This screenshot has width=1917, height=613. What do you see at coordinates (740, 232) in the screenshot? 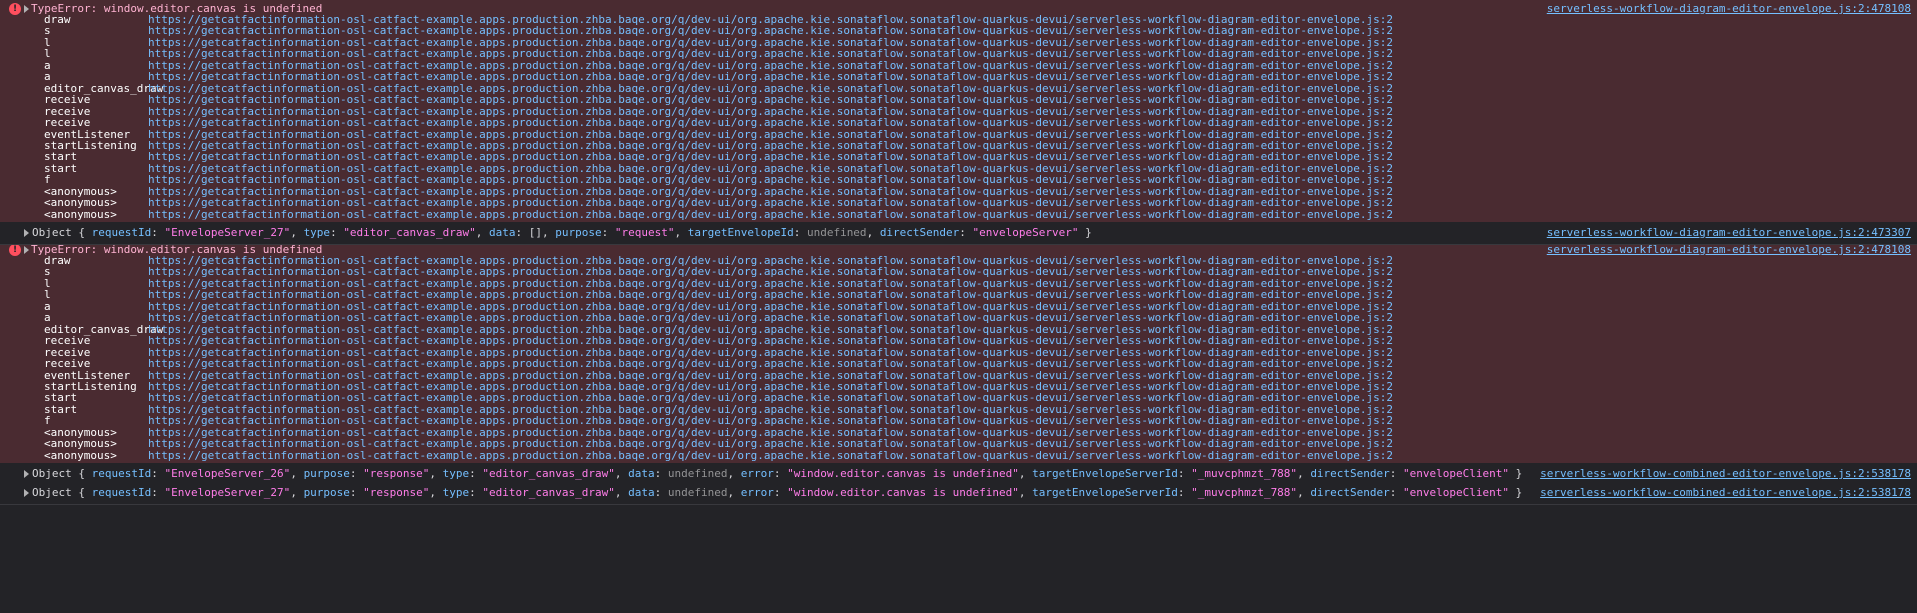
I see `object-token: targetEnvelopeId` at bounding box center [740, 232].